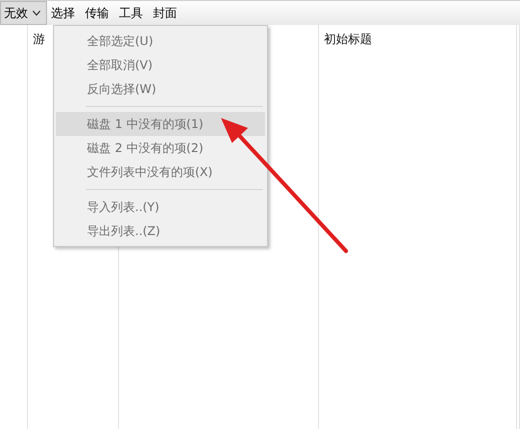 The height and width of the screenshot is (429, 520). I want to click on menu-option: 全部选定(U), so click(160, 41).